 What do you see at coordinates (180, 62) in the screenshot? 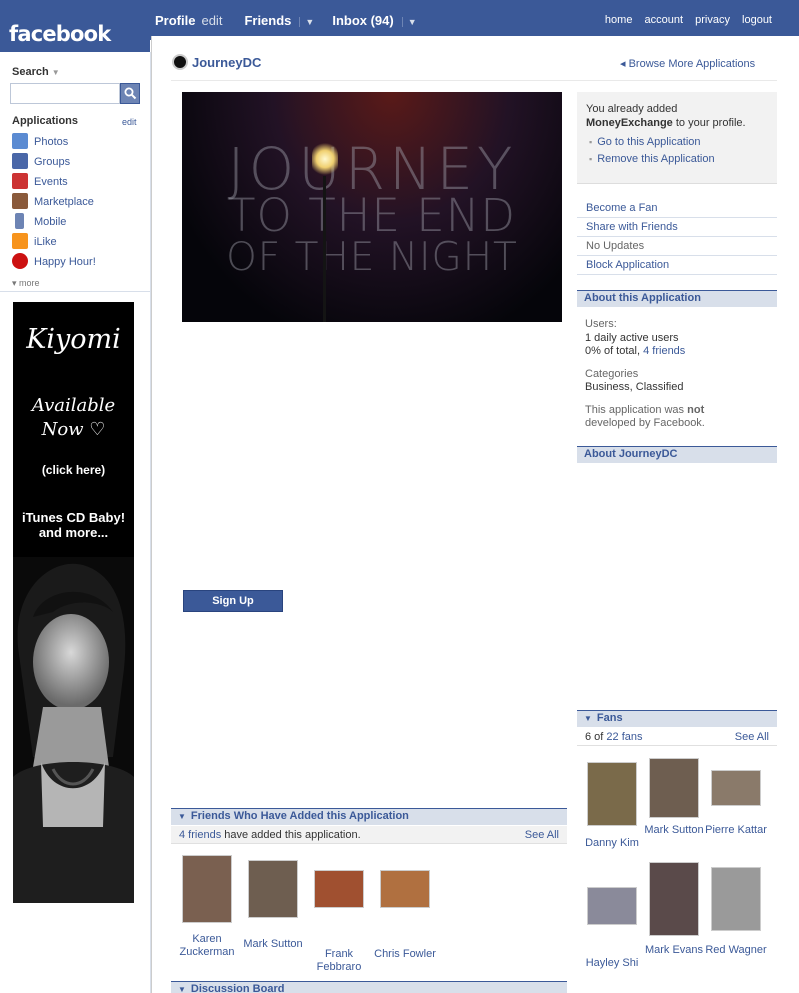
I see `app-logo-icon` at bounding box center [180, 62].